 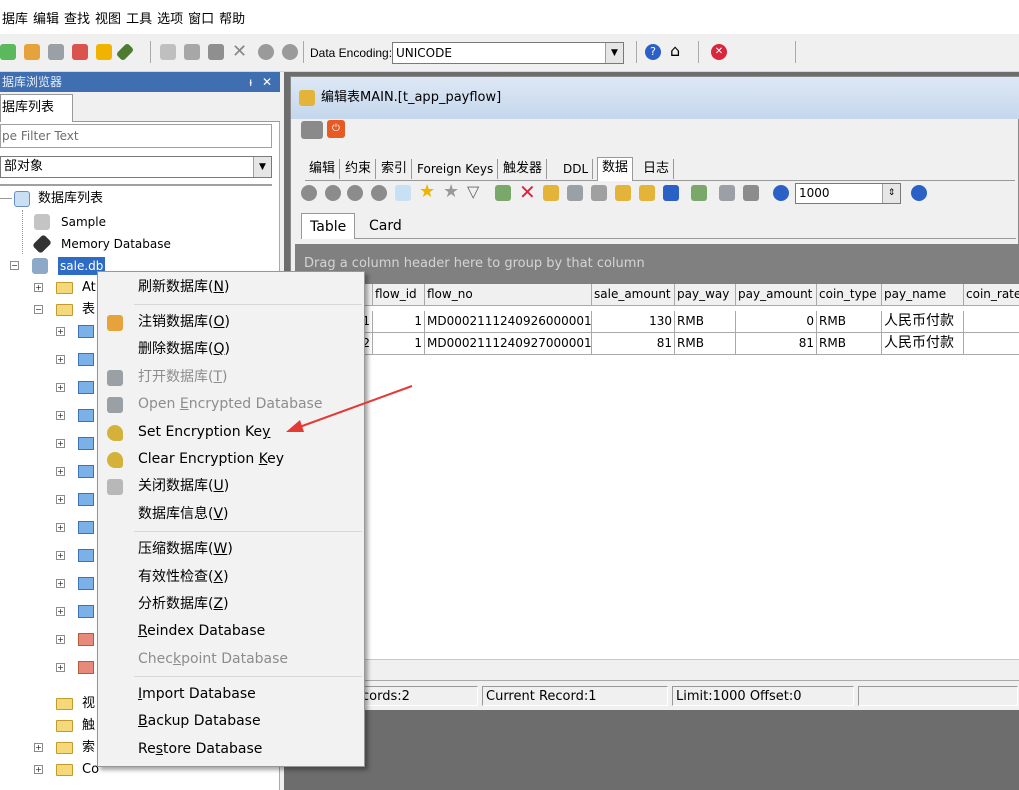 What do you see at coordinates (231, 486) in the screenshot?
I see `menu-item-close: 关闭数据库(U)` at bounding box center [231, 486].